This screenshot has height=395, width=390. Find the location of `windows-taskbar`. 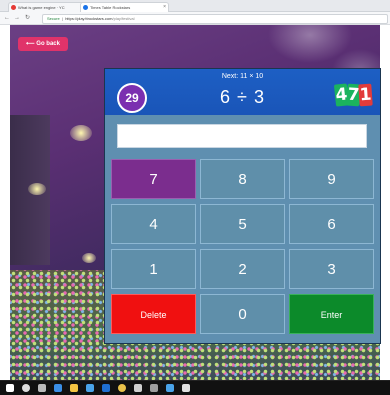

windows-taskbar is located at coordinates (195, 387).